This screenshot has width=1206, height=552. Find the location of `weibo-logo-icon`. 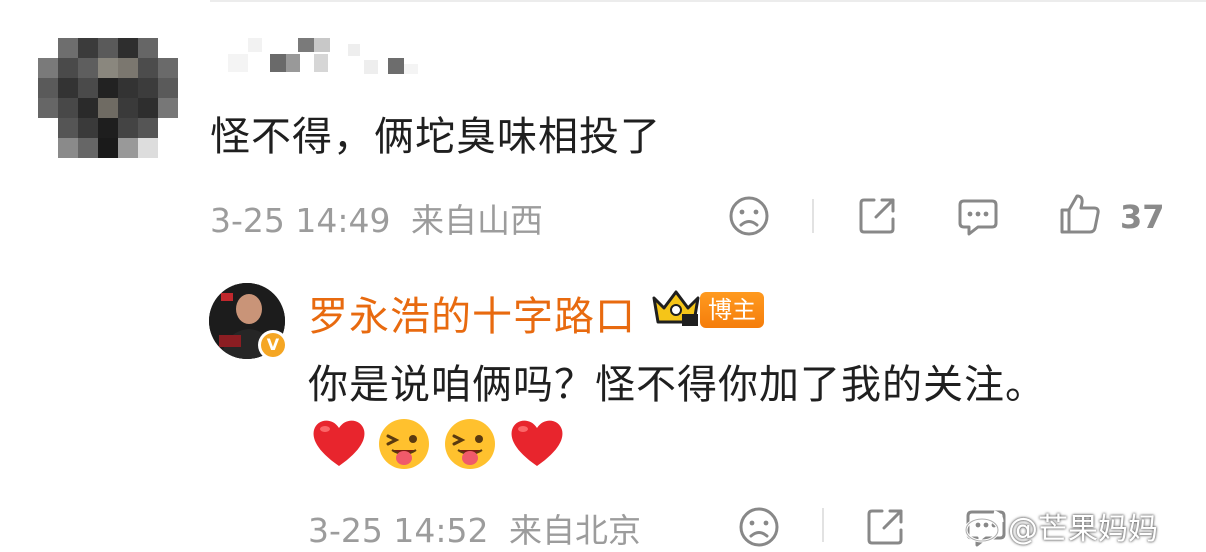

weibo-logo-icon is located at coordinates (984, 526).